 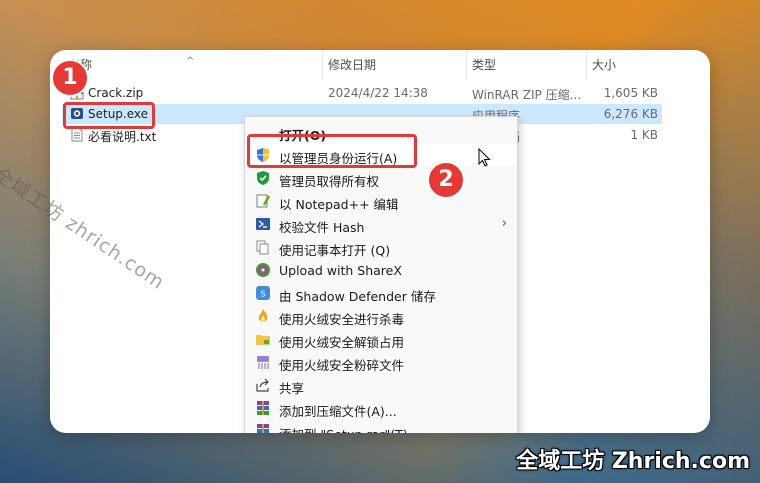 I want to click on file-size: 1,605 KB, so click(x=630, y=93).